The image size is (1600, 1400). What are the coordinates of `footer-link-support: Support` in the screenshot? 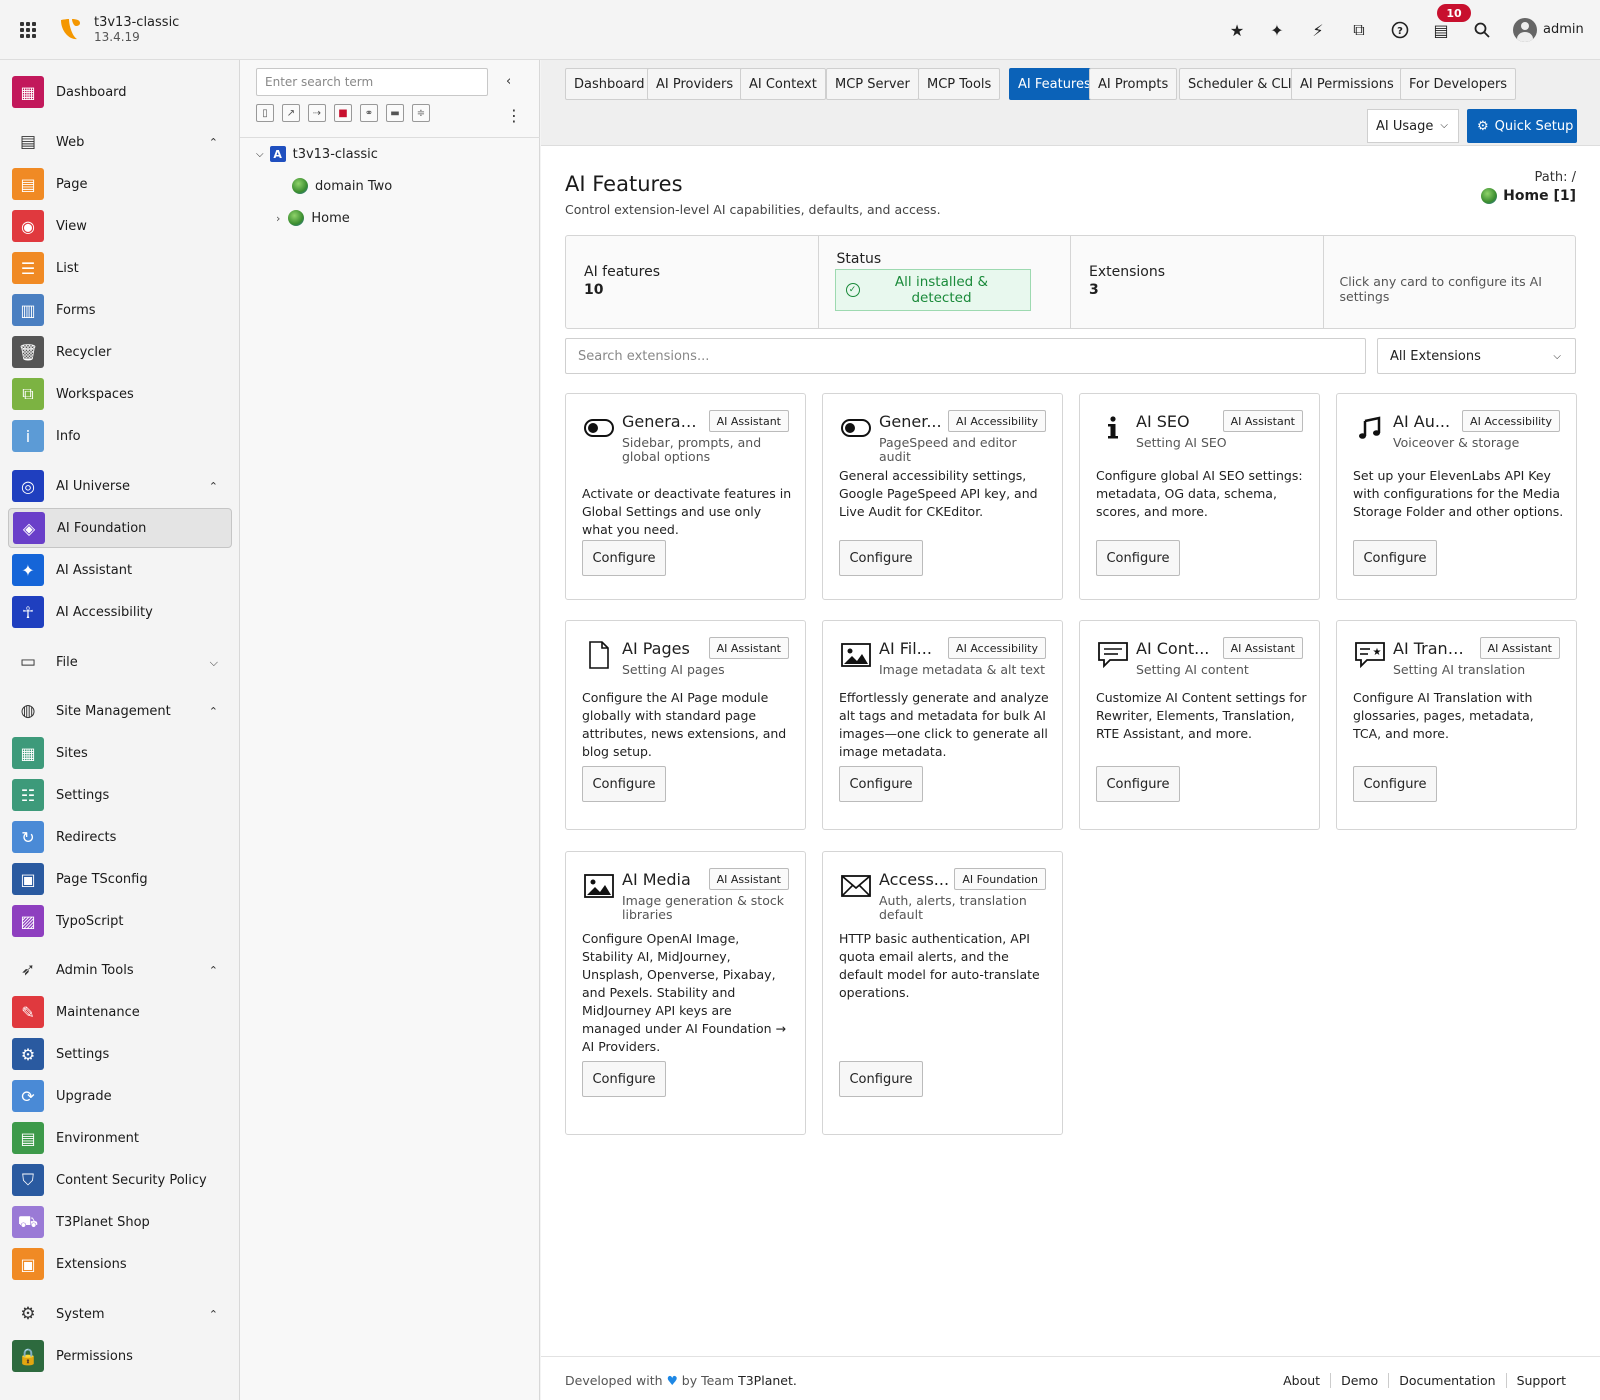 It's located at (1540, 1380).